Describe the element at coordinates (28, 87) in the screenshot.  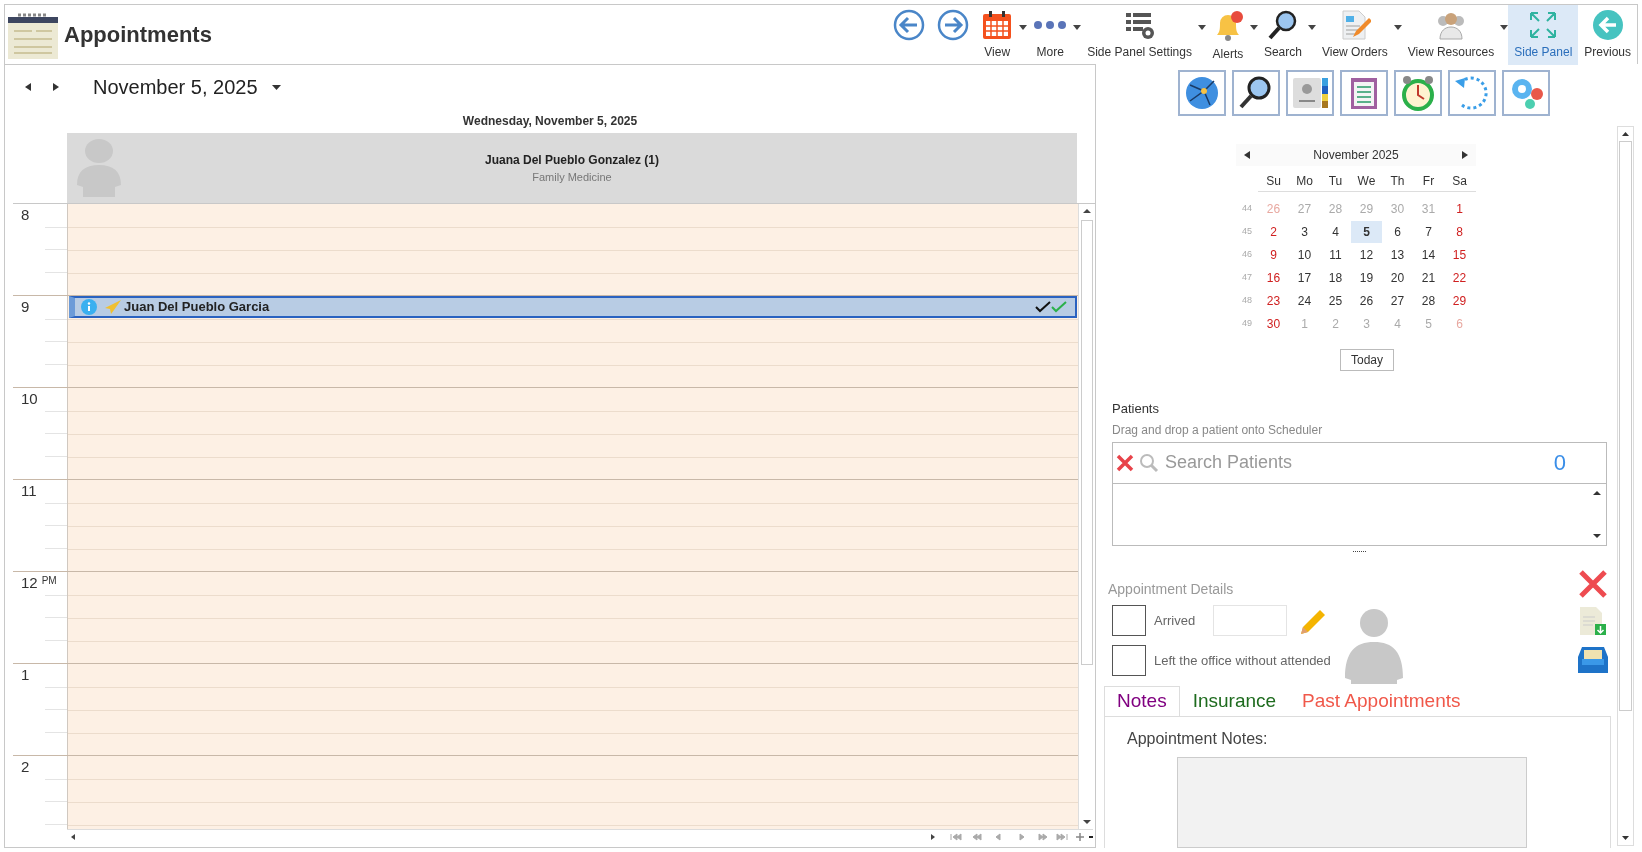
I see `previous-arrow-icon` at that location.